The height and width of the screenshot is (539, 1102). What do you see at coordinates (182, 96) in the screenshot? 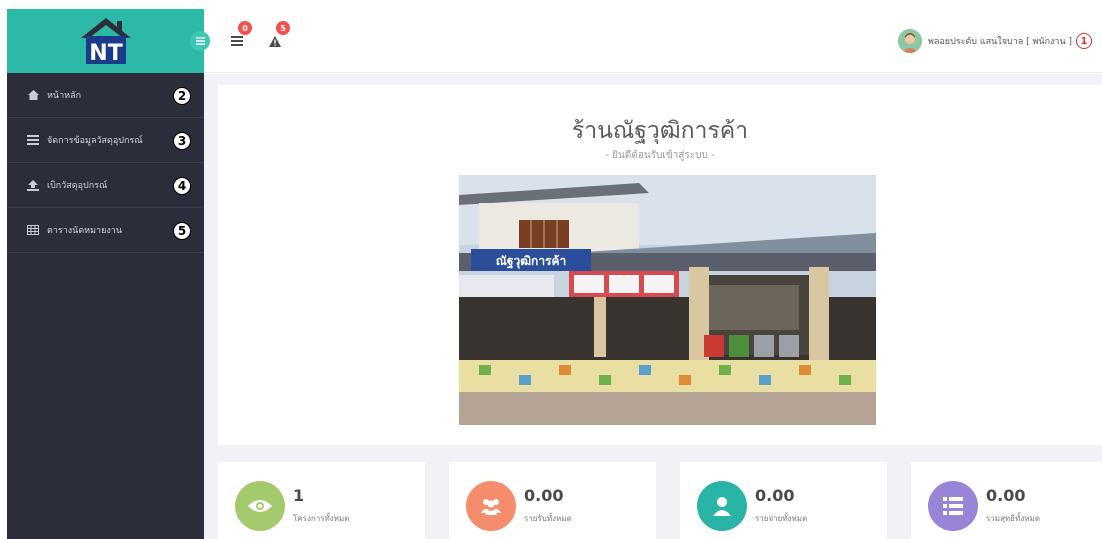
I see `annotation-marker: 2` at bounding box center [182, 96].